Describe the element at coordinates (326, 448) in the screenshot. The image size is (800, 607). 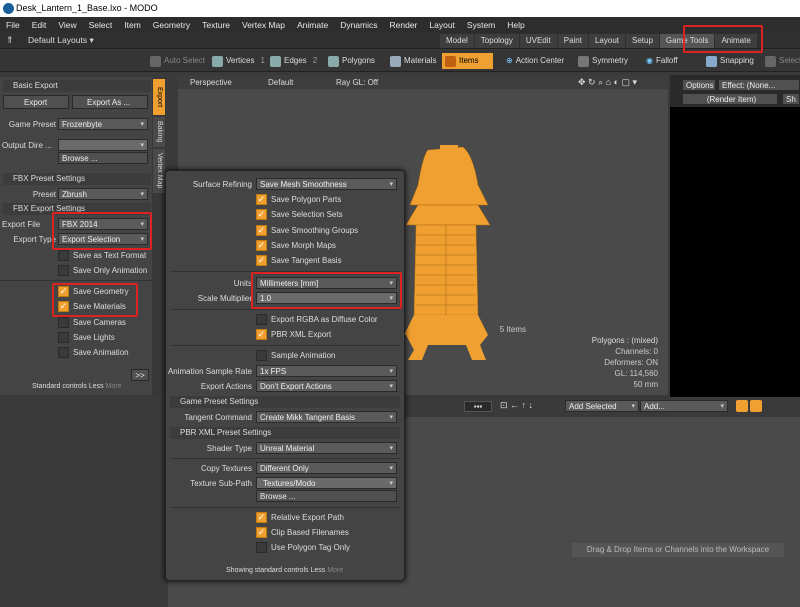
I see `shader-type-dropdown: Unreal Material` at that location.